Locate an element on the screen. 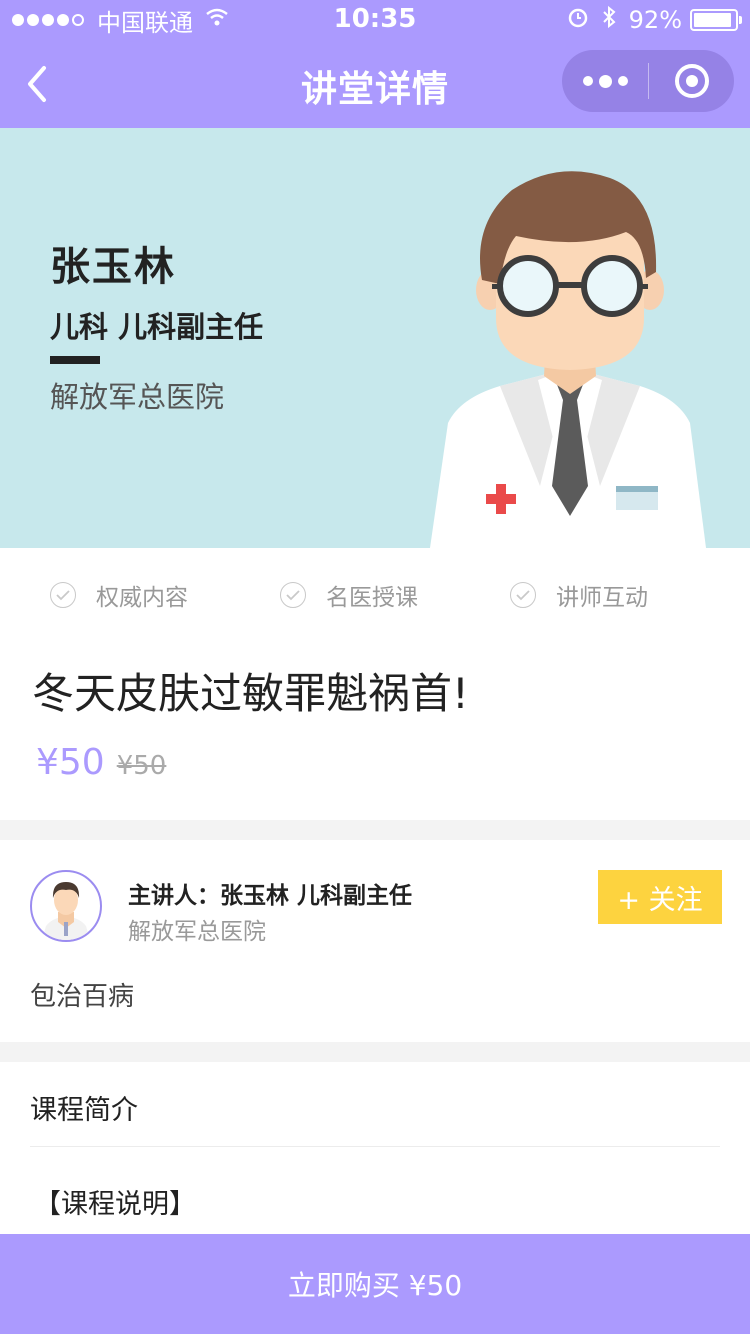 The image size is (750, 1334). battery-percent: 92% is located at coordinates (655, 20).